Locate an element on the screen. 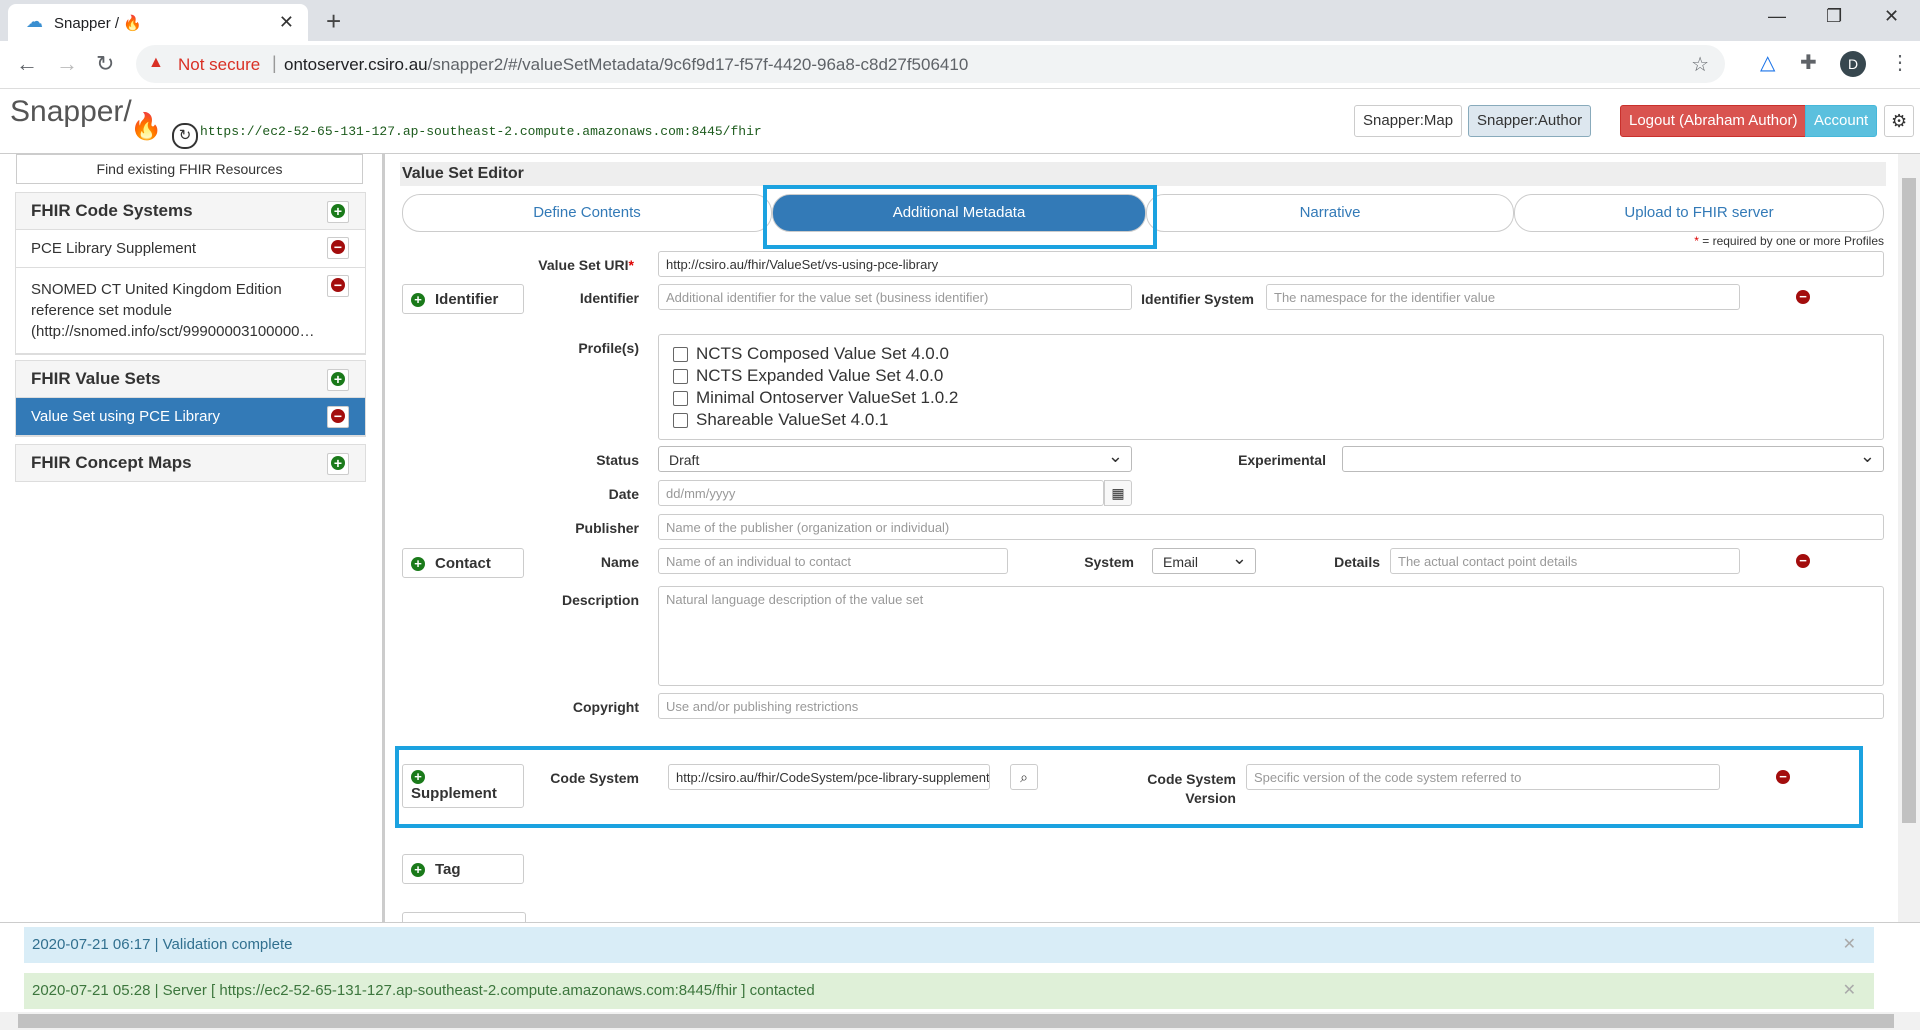  identifier-system-label: Identifier System is located at coordinates (1197, 299).